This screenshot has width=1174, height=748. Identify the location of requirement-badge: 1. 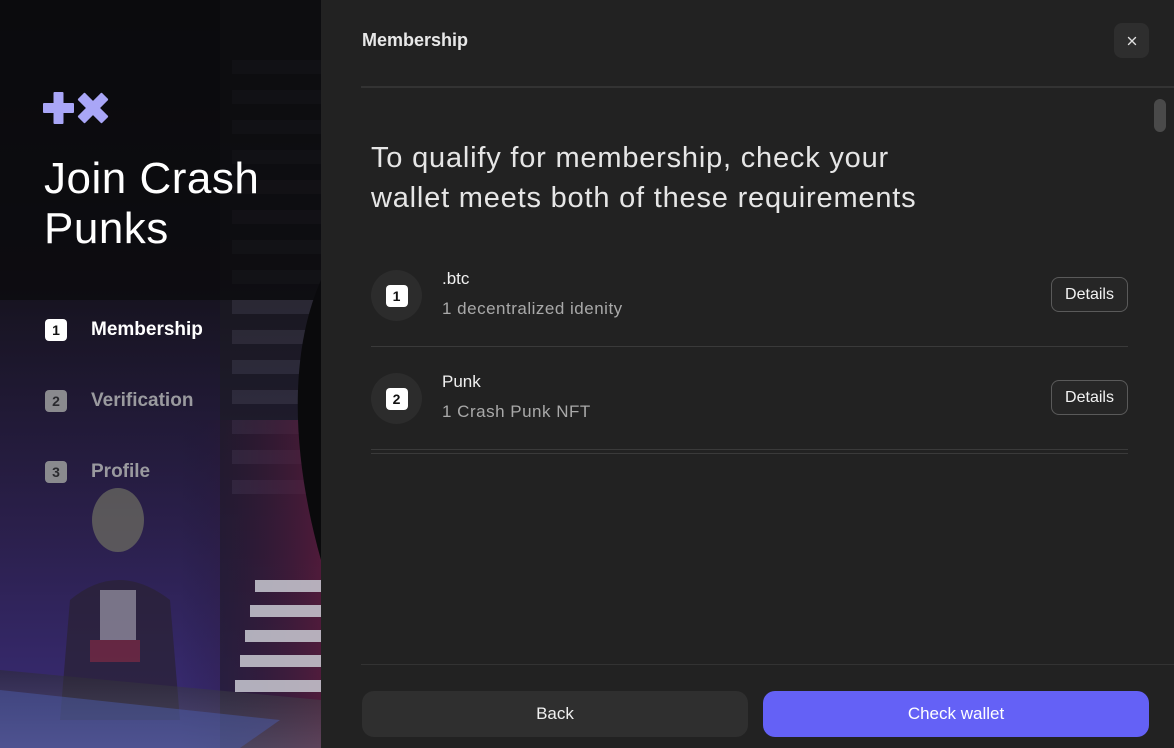
(396, 295).